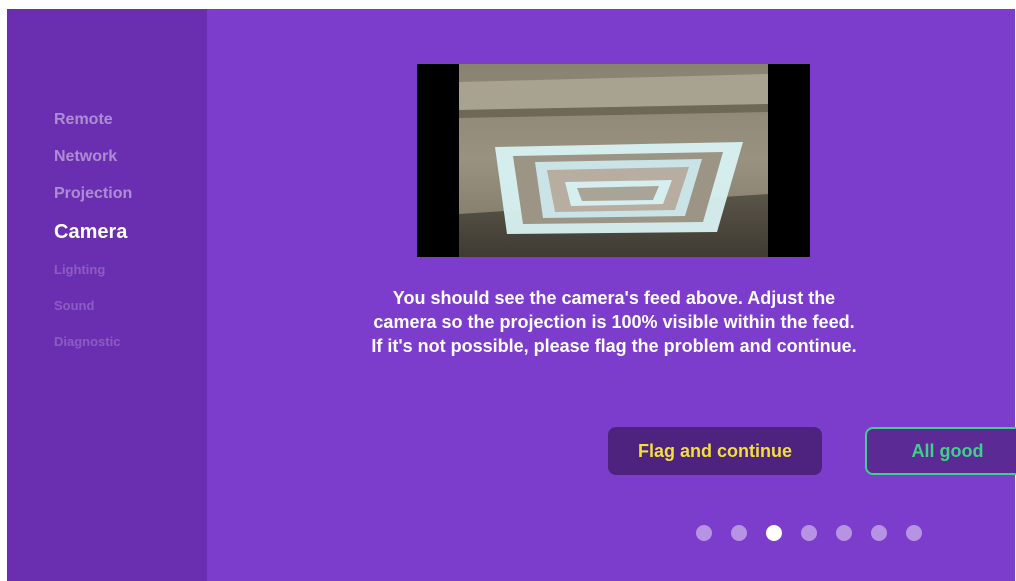 This screenshot has height=581, width=1016. I want to click on sidebar-item-diagnostic: Diagnostic, so click(87, 341).